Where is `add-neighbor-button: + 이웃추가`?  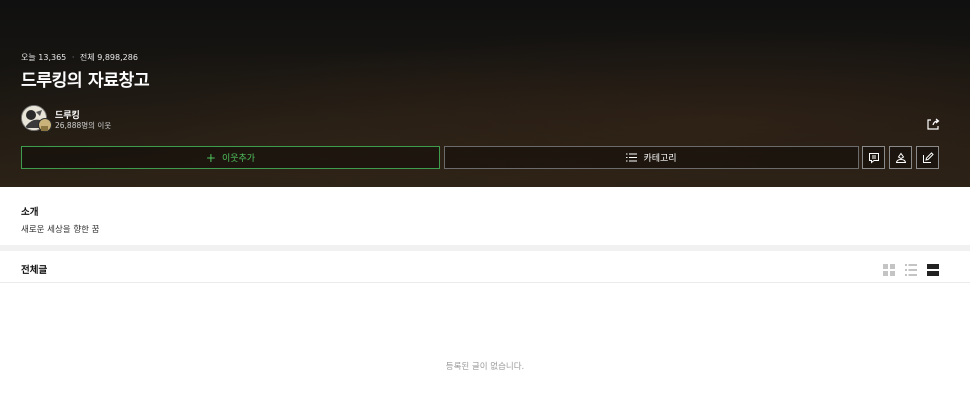
add-neighbor-button: + 이웃추가 is located at coordinates (230, 157).